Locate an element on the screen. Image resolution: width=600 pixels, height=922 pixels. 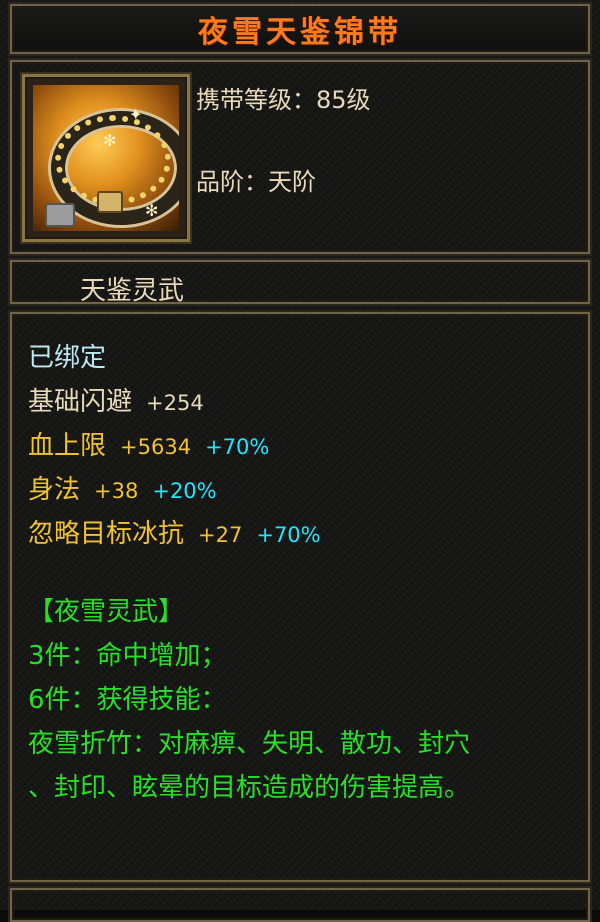
attribute-value: +38 is located at coordinates (116, 491).